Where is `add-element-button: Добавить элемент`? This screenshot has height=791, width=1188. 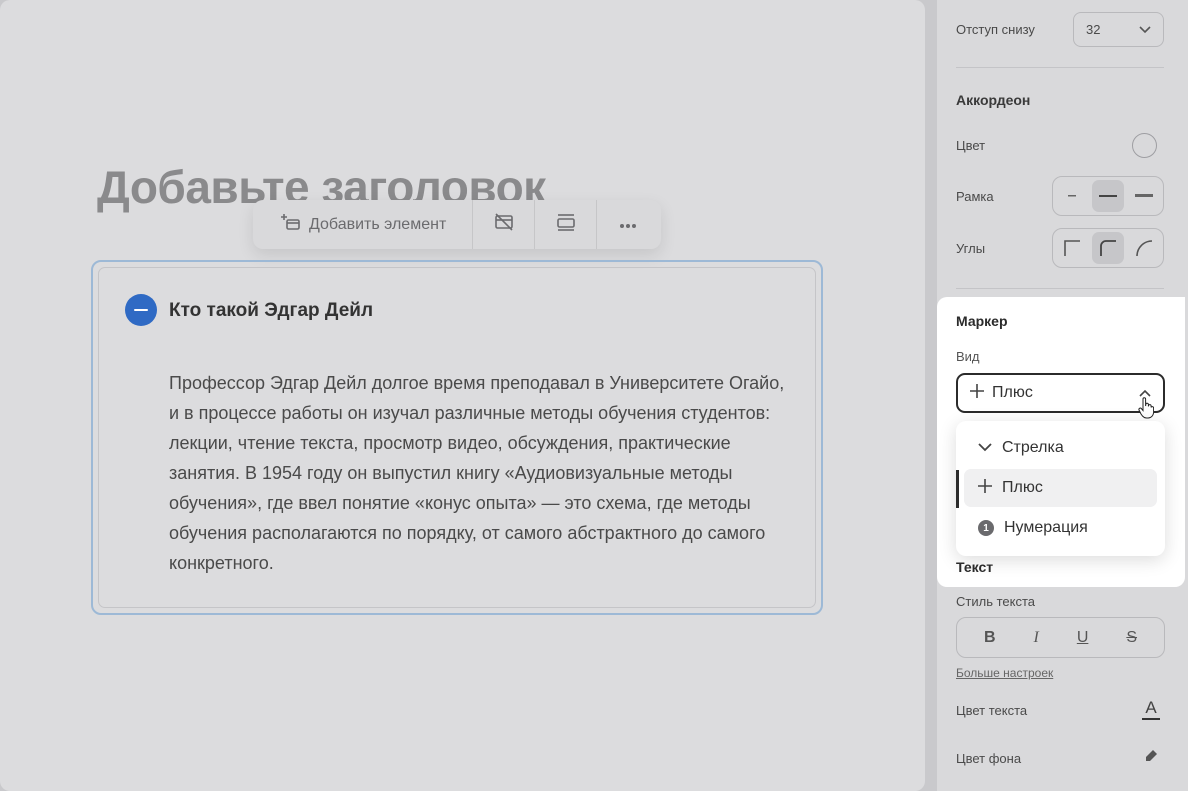 add-element-button: Добавить элемент is located at coordinates (363, 224).